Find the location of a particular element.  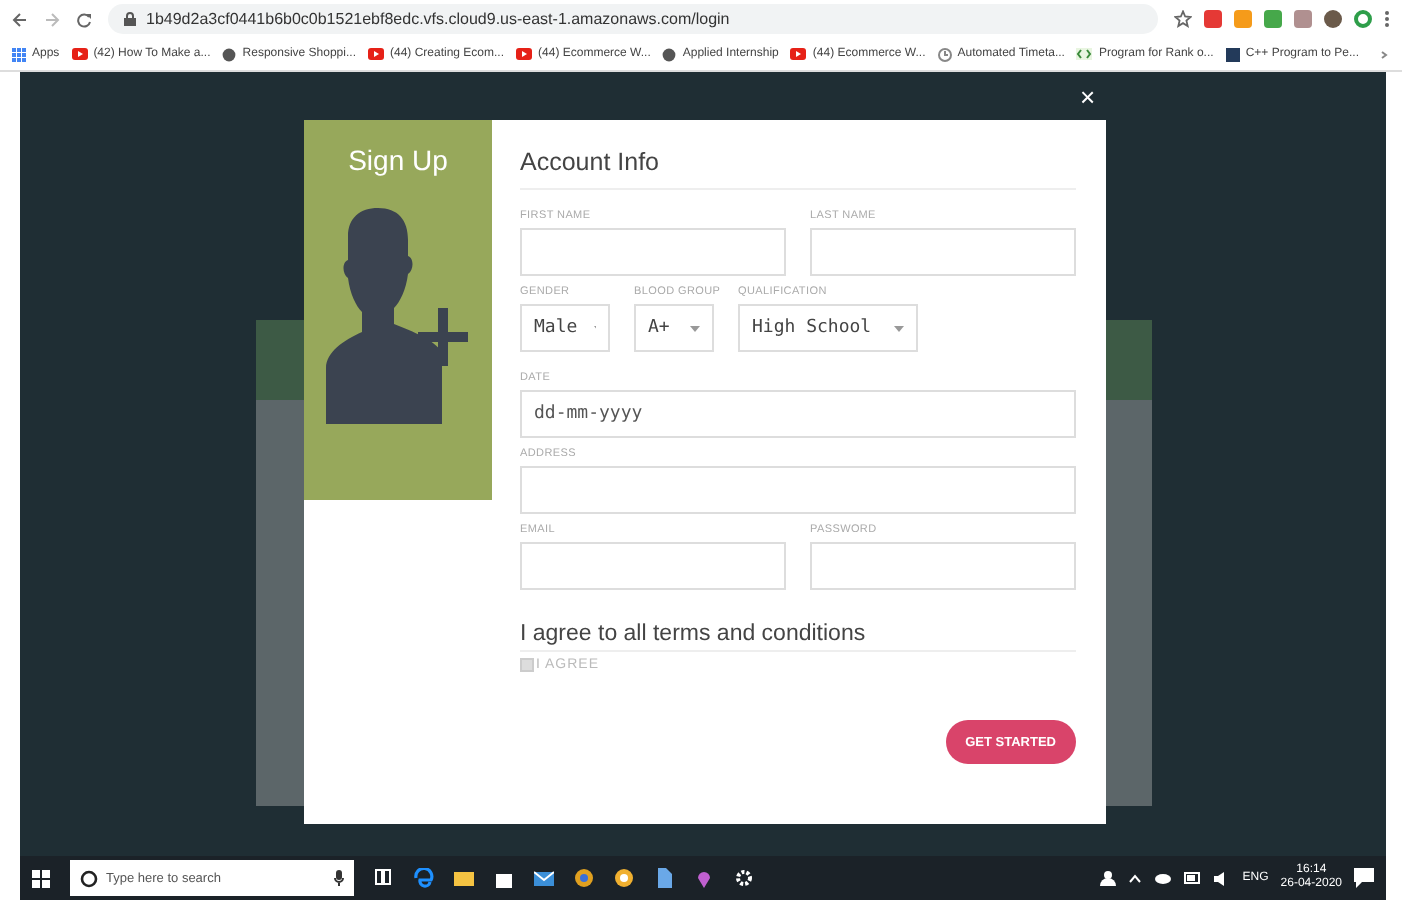

star-icon is located at coordinates (1183, 19).